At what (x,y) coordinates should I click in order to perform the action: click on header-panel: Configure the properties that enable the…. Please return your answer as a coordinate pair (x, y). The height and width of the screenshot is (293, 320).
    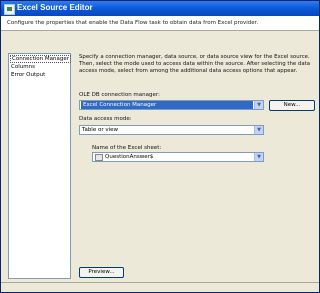
    Looking at the image, I should click on (160, 23).